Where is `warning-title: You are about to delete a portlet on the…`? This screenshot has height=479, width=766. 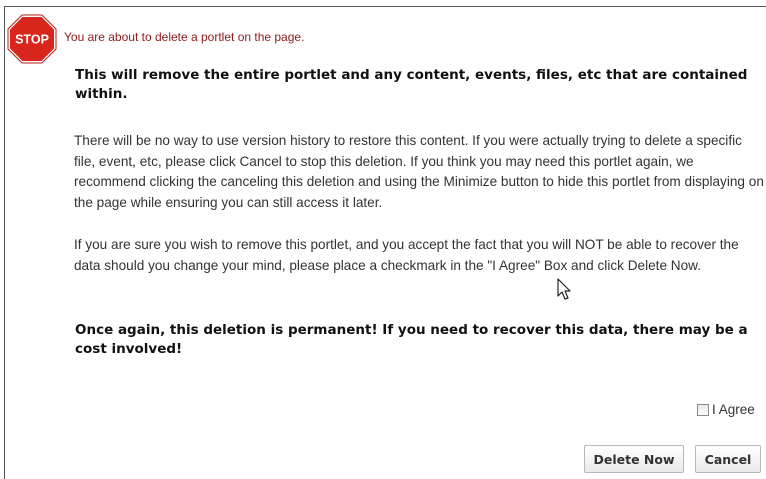
warning-title: You are about to delete a portlet on the… is located at coordinates (184, 37).